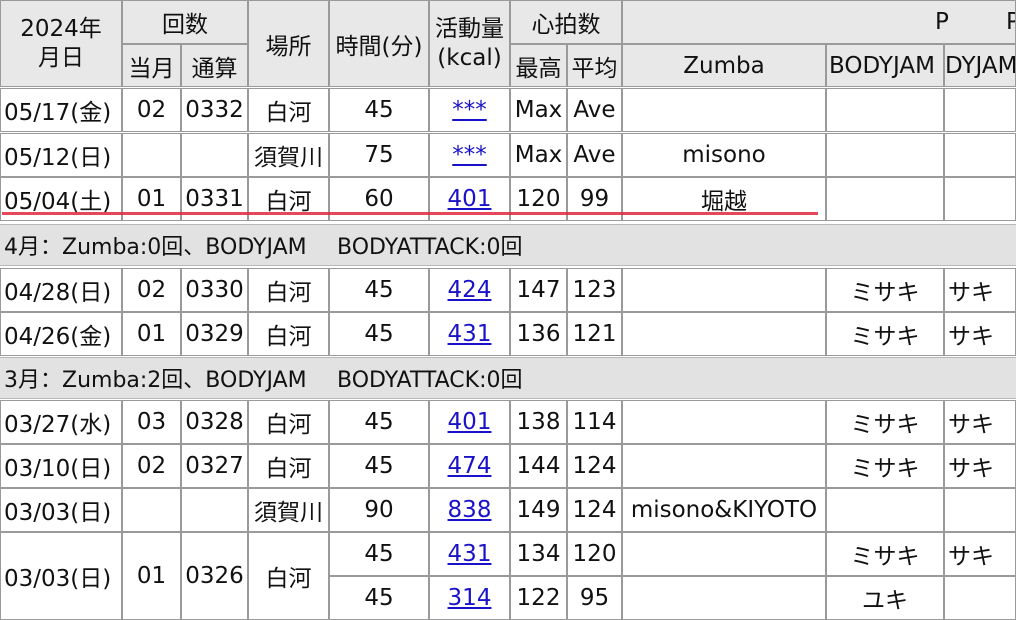  I want to click on cell-kcal: 401, so click(469, 422).